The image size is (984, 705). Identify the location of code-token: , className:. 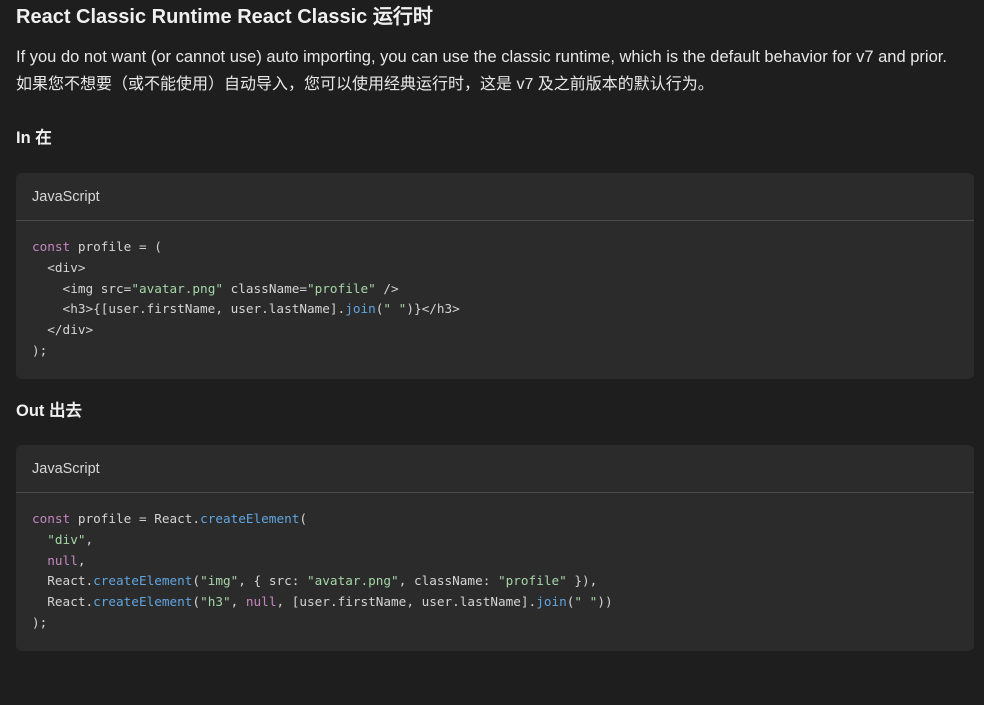
(448, 581).